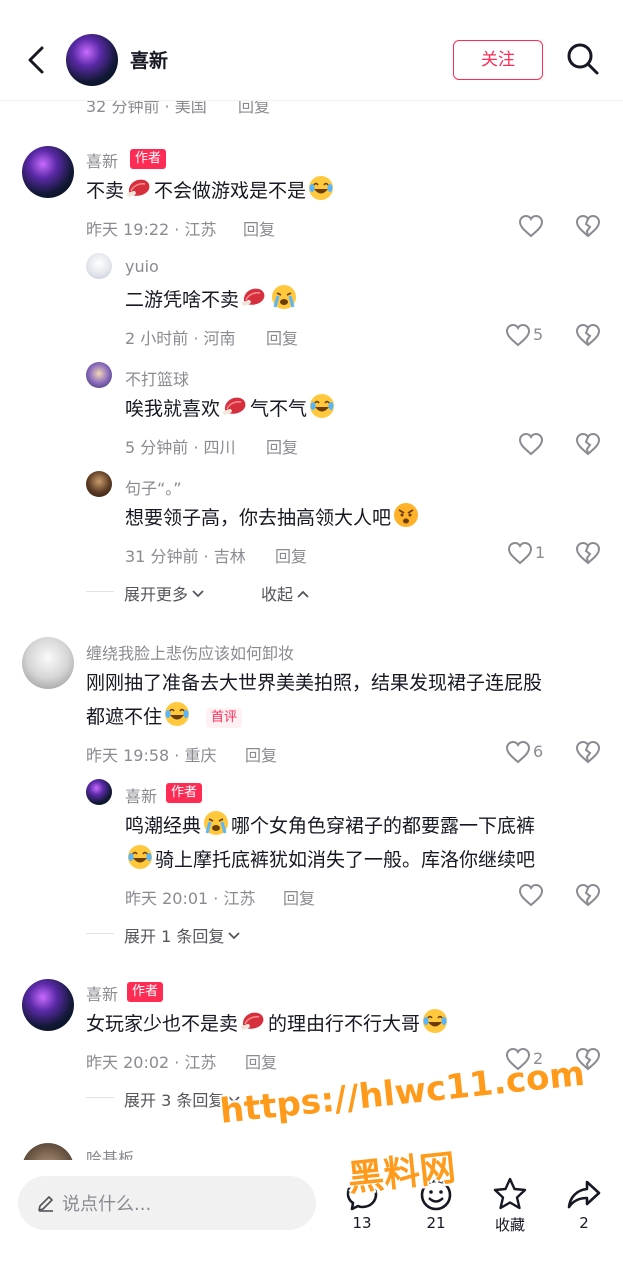  Describe the element at coordinates (584, 1195) in the screenshot. I see `share-icon` at that location.